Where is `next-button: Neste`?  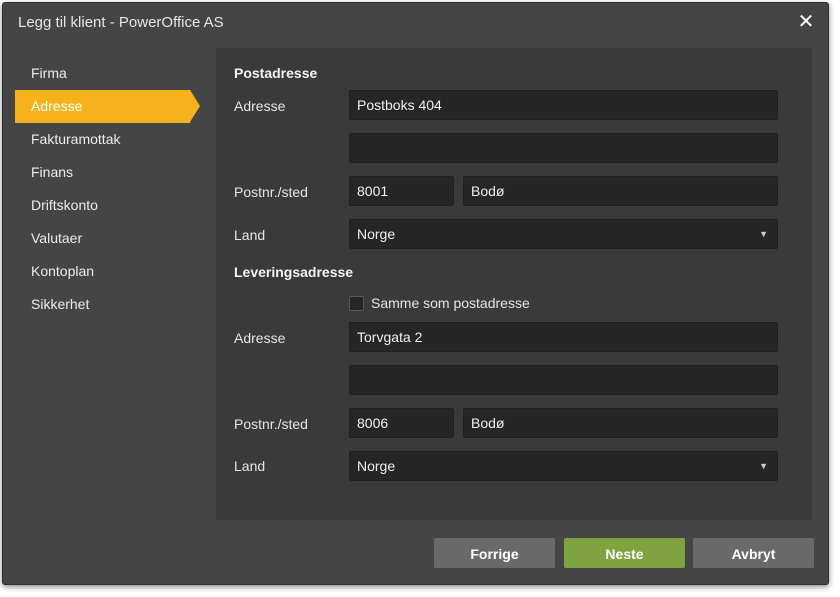 next-button: Neste is located at coordinates (624, 553).